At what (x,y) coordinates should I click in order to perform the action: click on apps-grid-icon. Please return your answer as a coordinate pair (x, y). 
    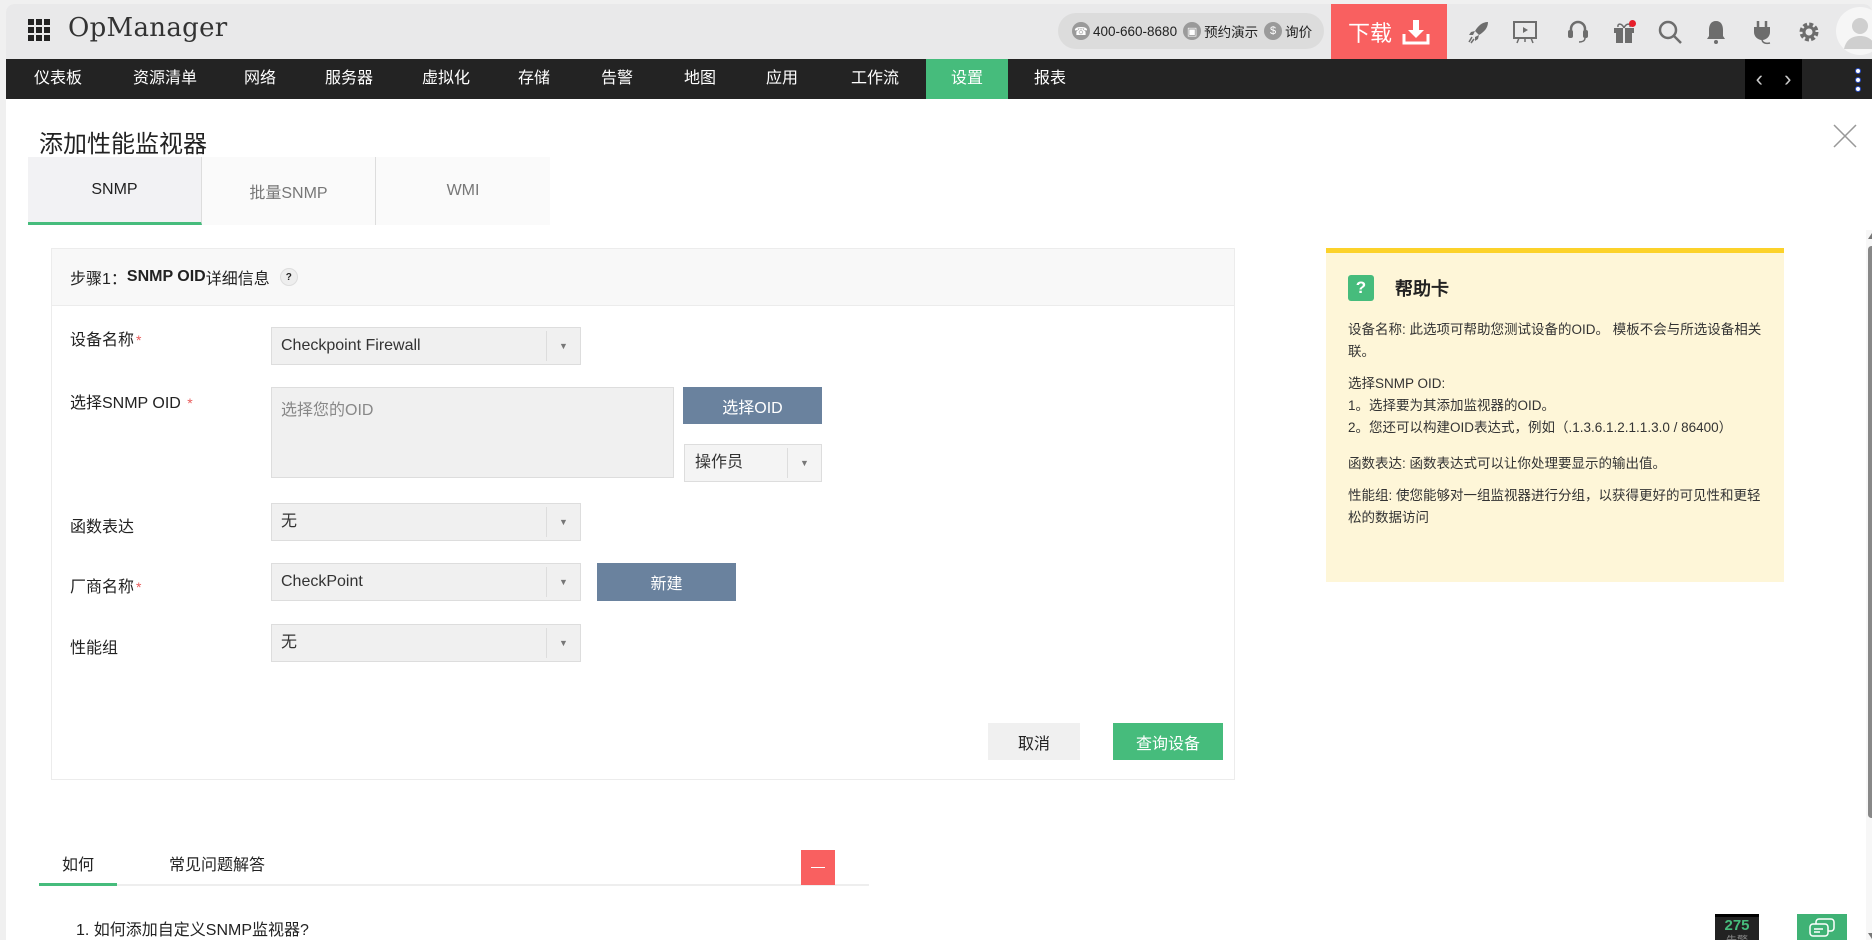
    Looking at the image, I should click on (39, 30).